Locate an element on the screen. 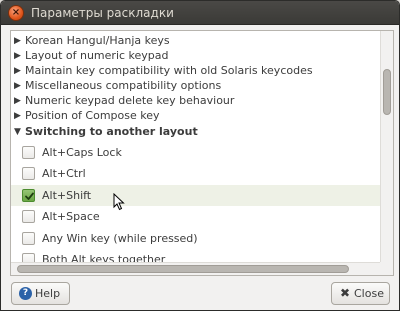  tree-group-switch-layout: ▼ Switching to another layout is located at coordinates (196, 132).